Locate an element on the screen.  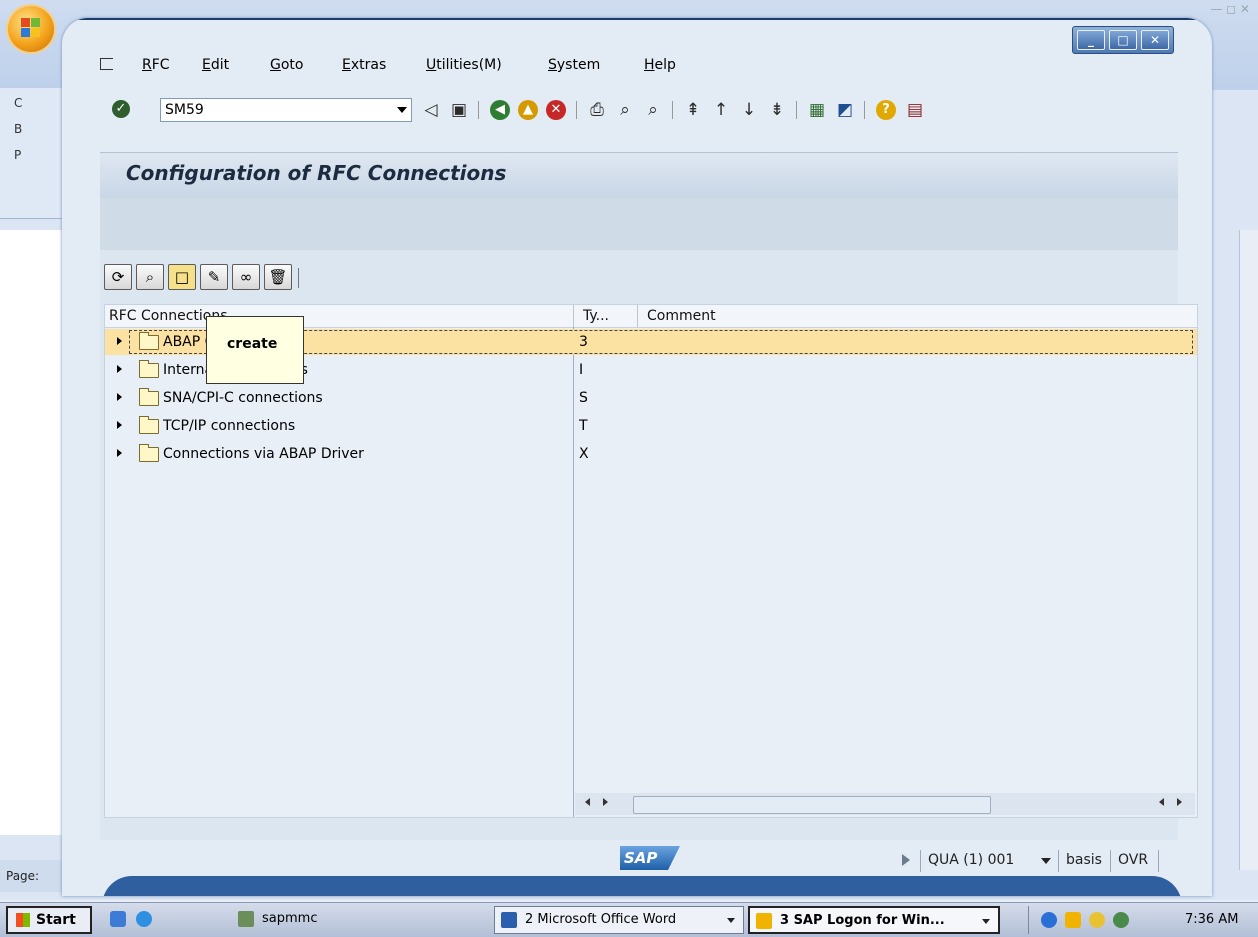
sap-logon-icon is located at coordinates (764, 921).